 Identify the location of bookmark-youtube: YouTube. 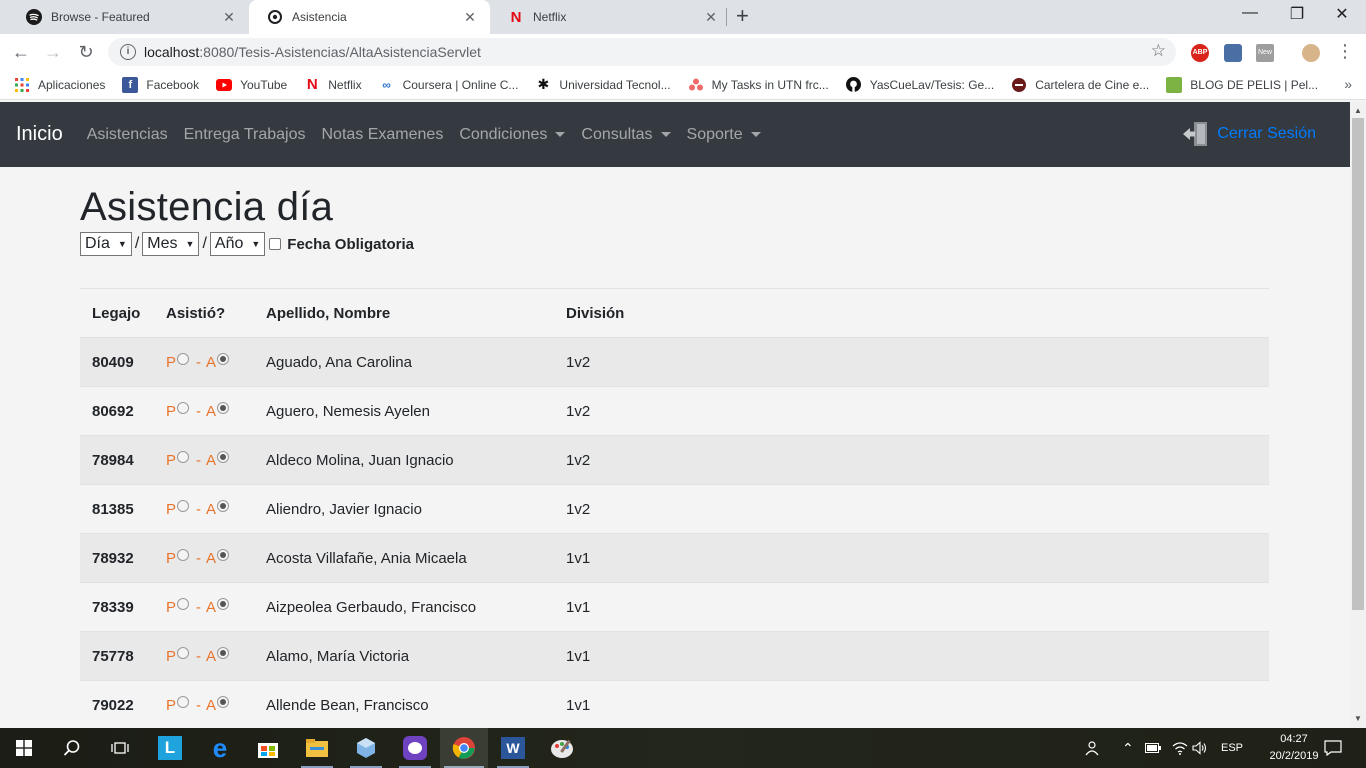
(251, 85).